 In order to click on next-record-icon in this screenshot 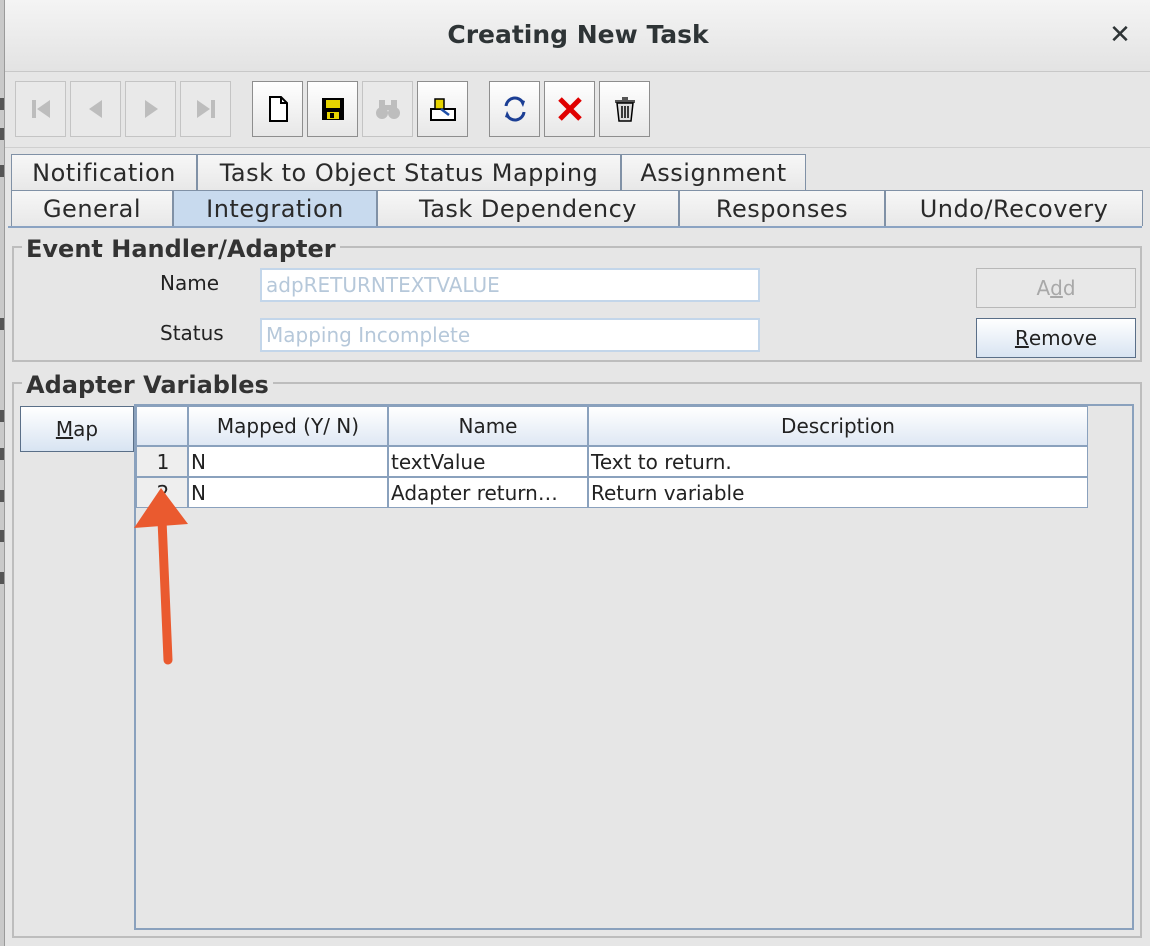, I will do `click(151, 109)`.